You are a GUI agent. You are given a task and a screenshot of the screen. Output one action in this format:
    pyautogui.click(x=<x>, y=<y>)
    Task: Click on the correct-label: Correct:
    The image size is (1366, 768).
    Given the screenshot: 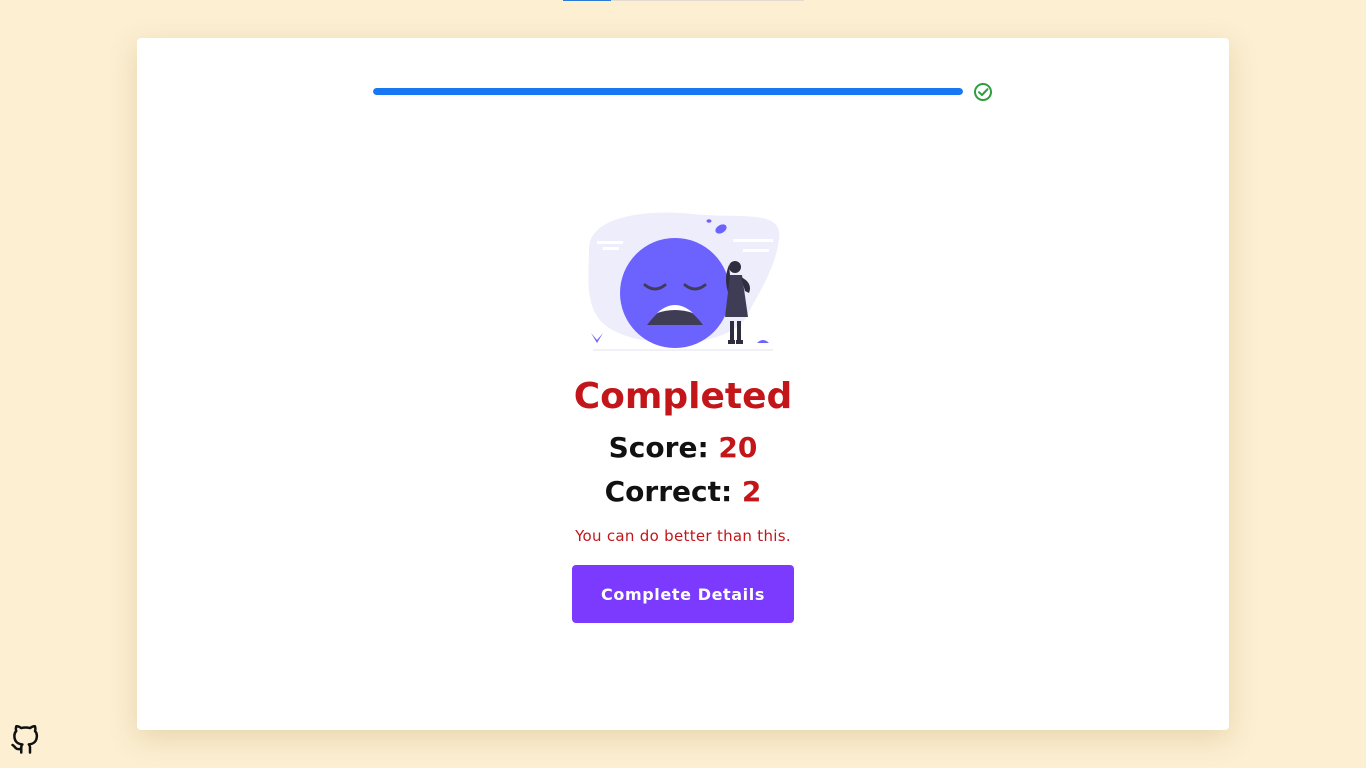 What is the action you would take?
    pyautogui.click(x=668, y=491)
    